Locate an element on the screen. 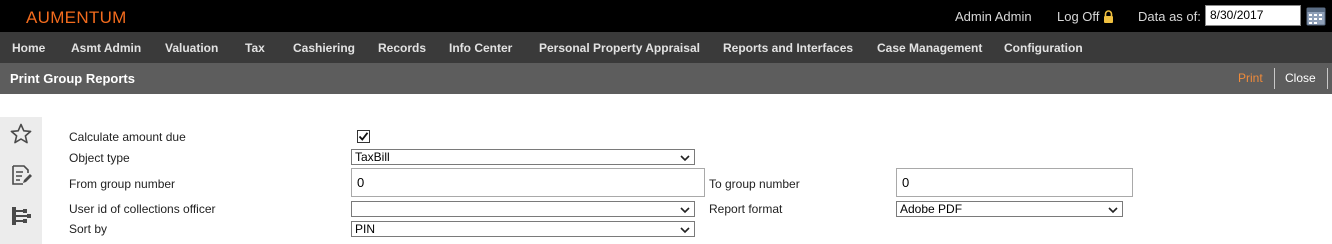 The height and width of the screenshot is (244, 1332). object-type-label: Object type is located at coordinates (99, 158).